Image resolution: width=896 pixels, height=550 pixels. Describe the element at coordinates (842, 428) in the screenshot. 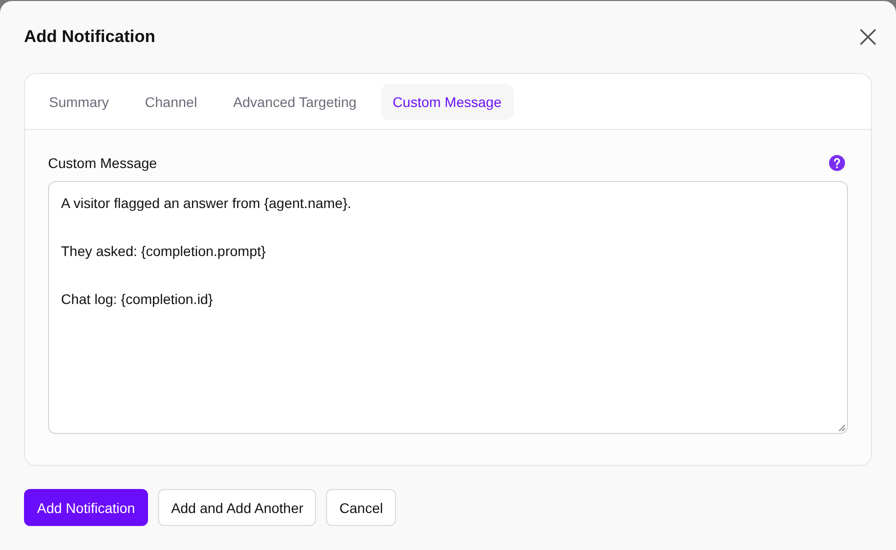

I see `resize-grip-icon` at that location.